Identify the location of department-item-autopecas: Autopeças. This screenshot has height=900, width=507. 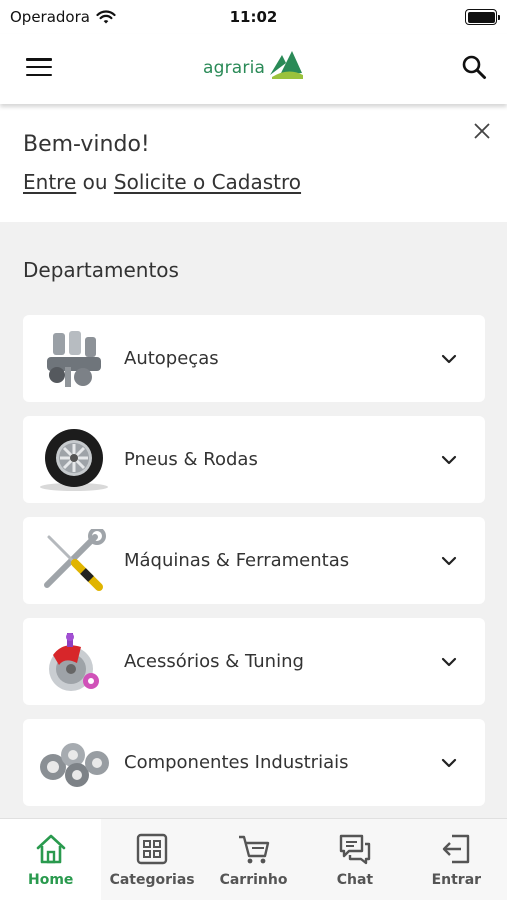
(254, 358).